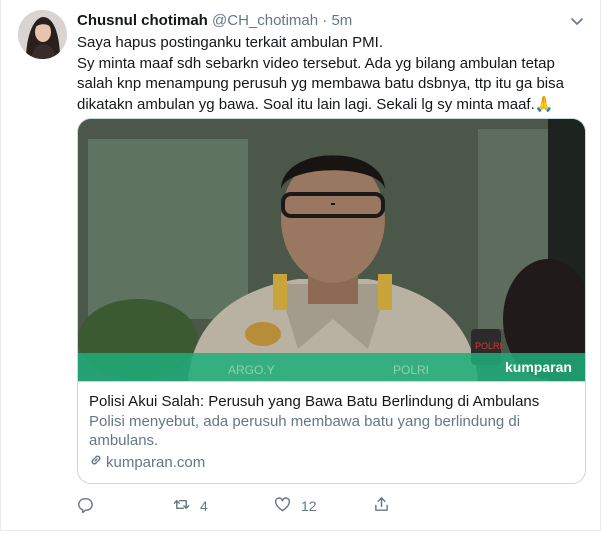 This screenshot has height=533, width=603. What do you see at coordinates (341, 20) in the screenshot?
I see `timestamp: 5m` at bounding box center [341, 20].